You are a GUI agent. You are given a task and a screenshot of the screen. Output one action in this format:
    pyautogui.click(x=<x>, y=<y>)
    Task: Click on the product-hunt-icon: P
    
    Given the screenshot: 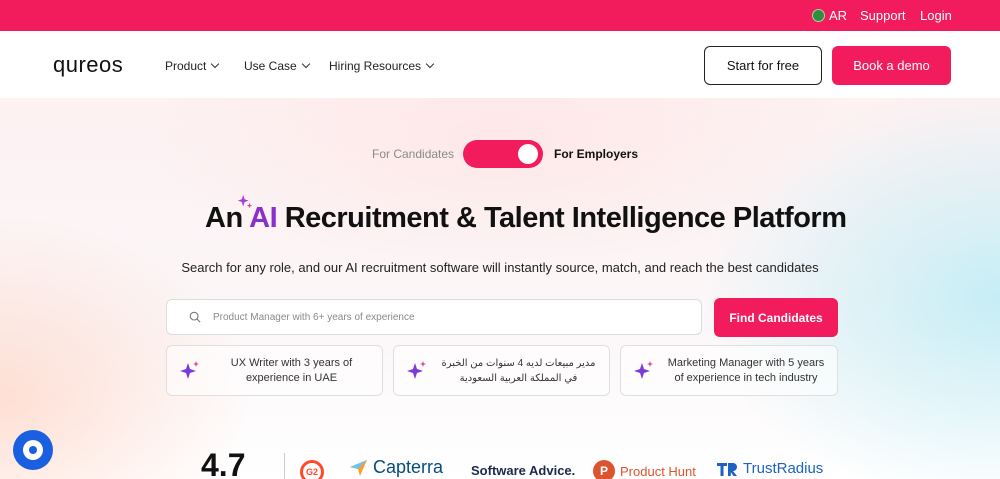 What is the action you would take?
    pyautogui.click(x=604, y=469)
    